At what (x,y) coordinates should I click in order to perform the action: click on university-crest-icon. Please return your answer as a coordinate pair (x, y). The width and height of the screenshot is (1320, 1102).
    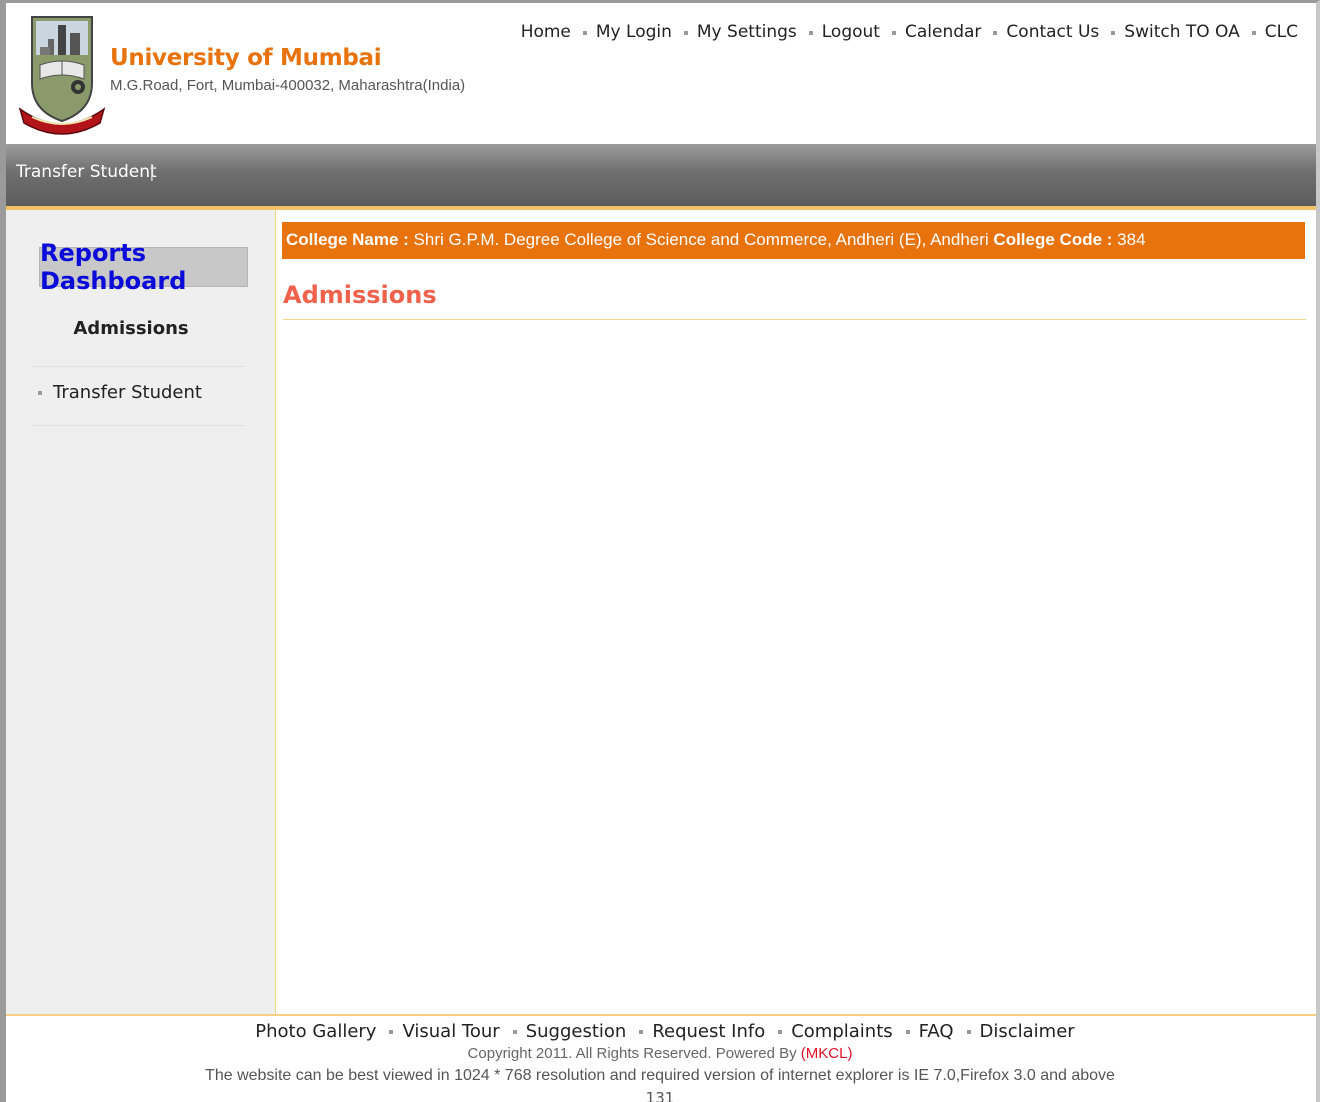
    Looking at the image, I should click on (62, 74).